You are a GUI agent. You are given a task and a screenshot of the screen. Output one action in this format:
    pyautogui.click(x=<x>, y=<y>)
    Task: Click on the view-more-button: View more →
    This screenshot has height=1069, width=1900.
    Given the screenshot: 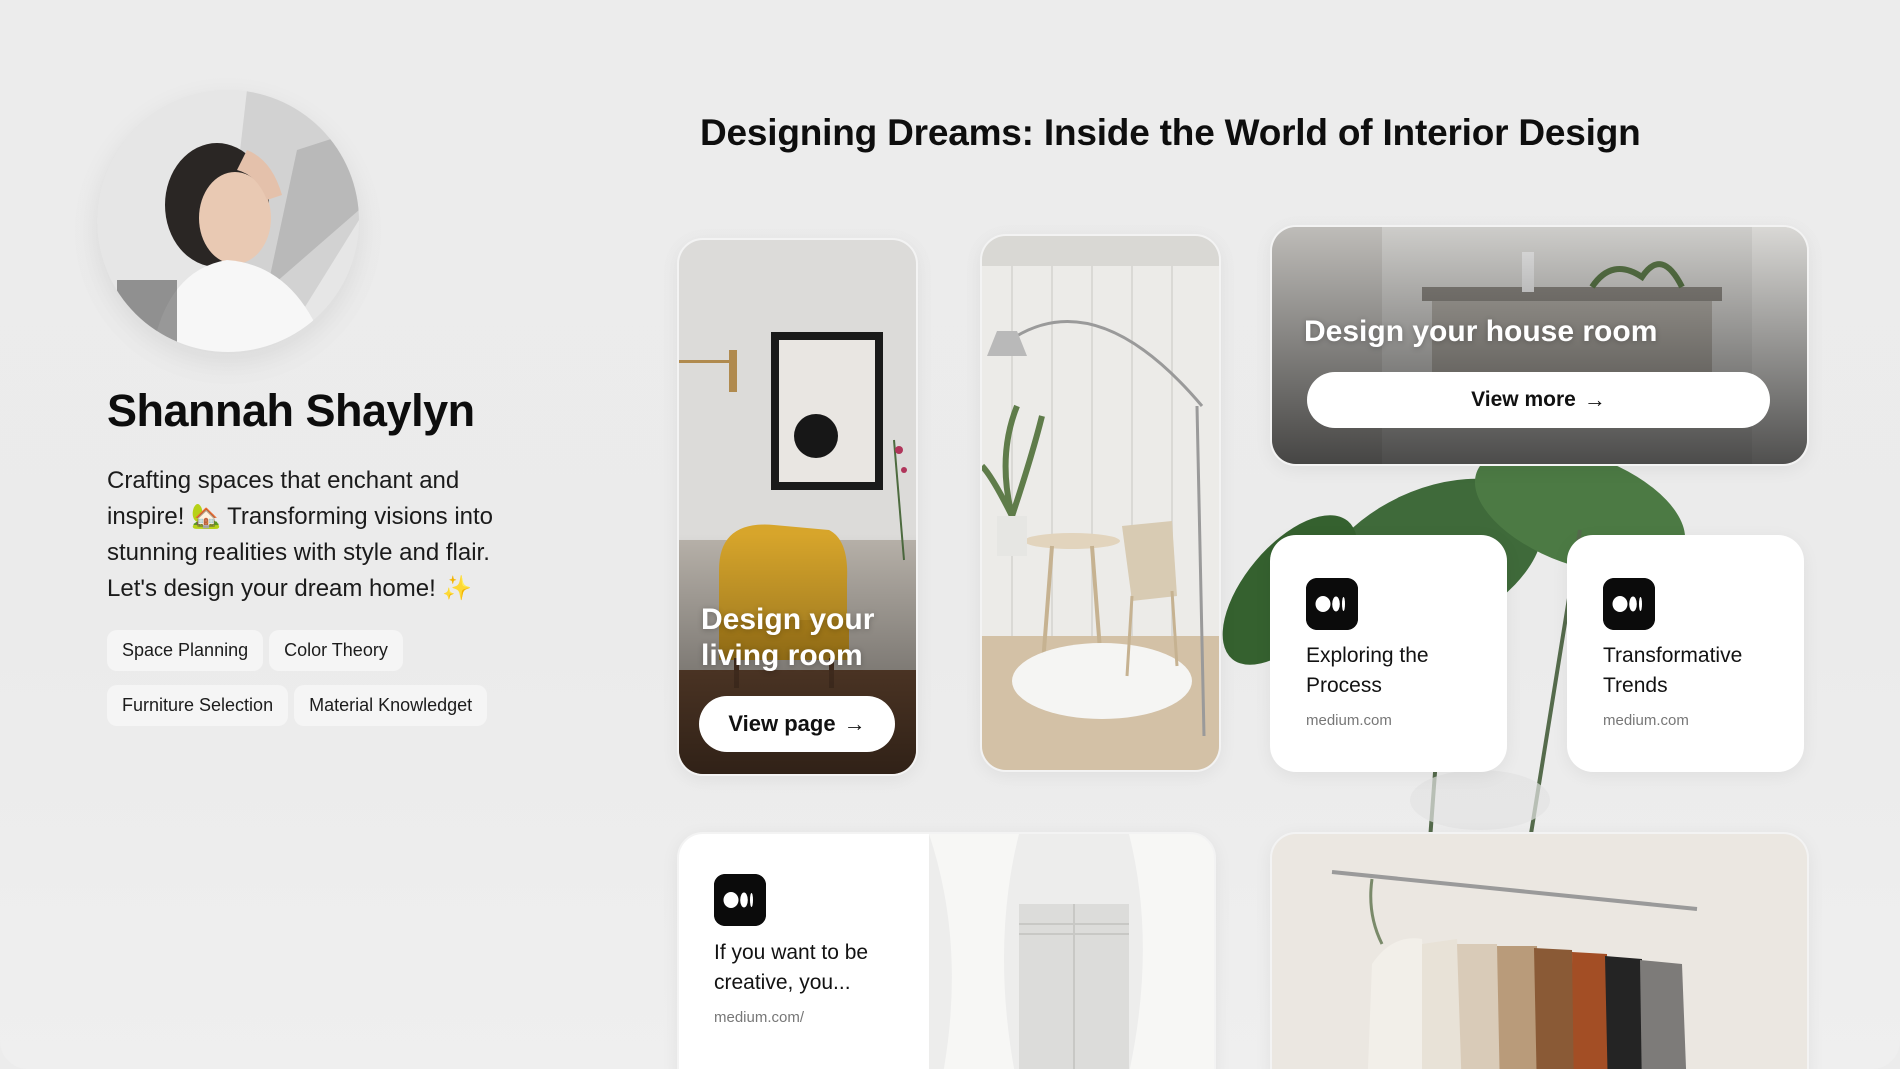 What is the action you would take?
    pyautogui.click(x=1538, y=400)
    